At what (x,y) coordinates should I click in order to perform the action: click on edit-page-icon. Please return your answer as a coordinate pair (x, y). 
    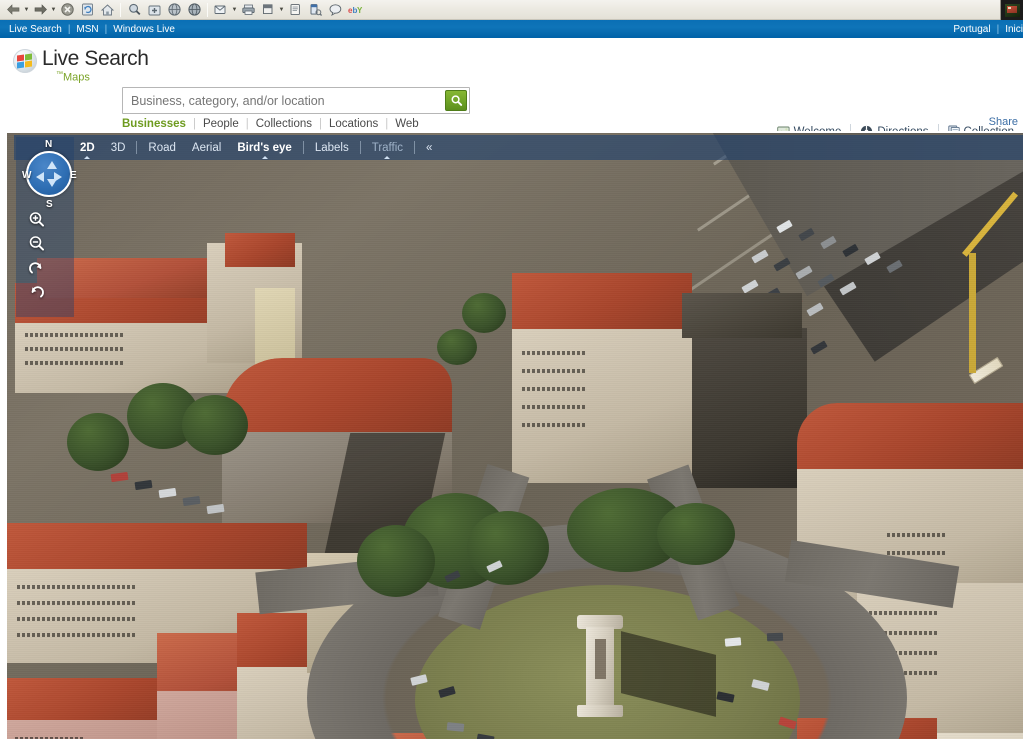
    Looking at the image, I should click on (268, 9).